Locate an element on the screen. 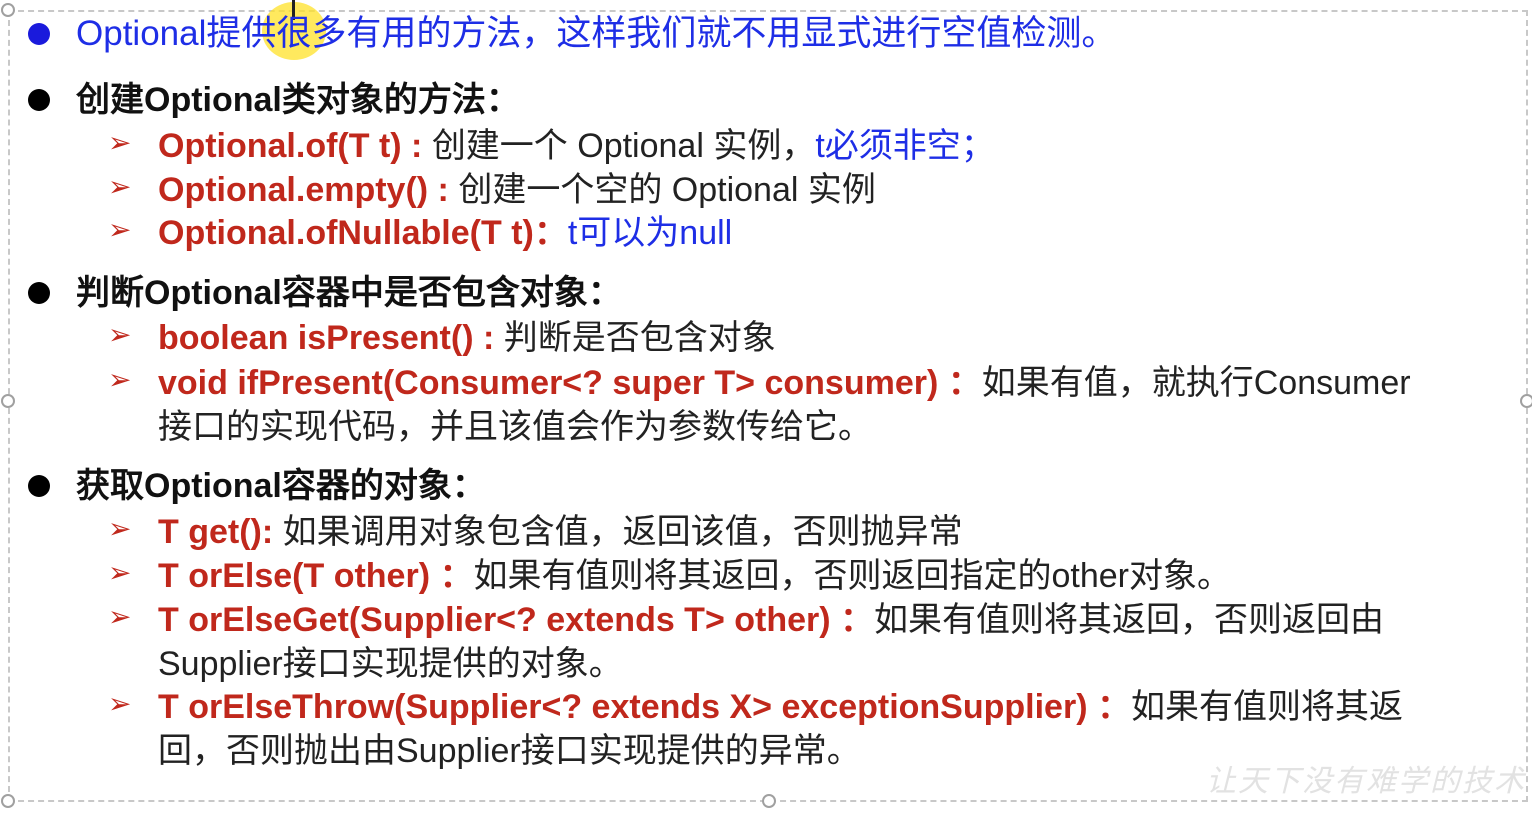 This screenshot has width=1532, height=814. item-signature: boolean isPresent() : is located at coordinates (331, 338).